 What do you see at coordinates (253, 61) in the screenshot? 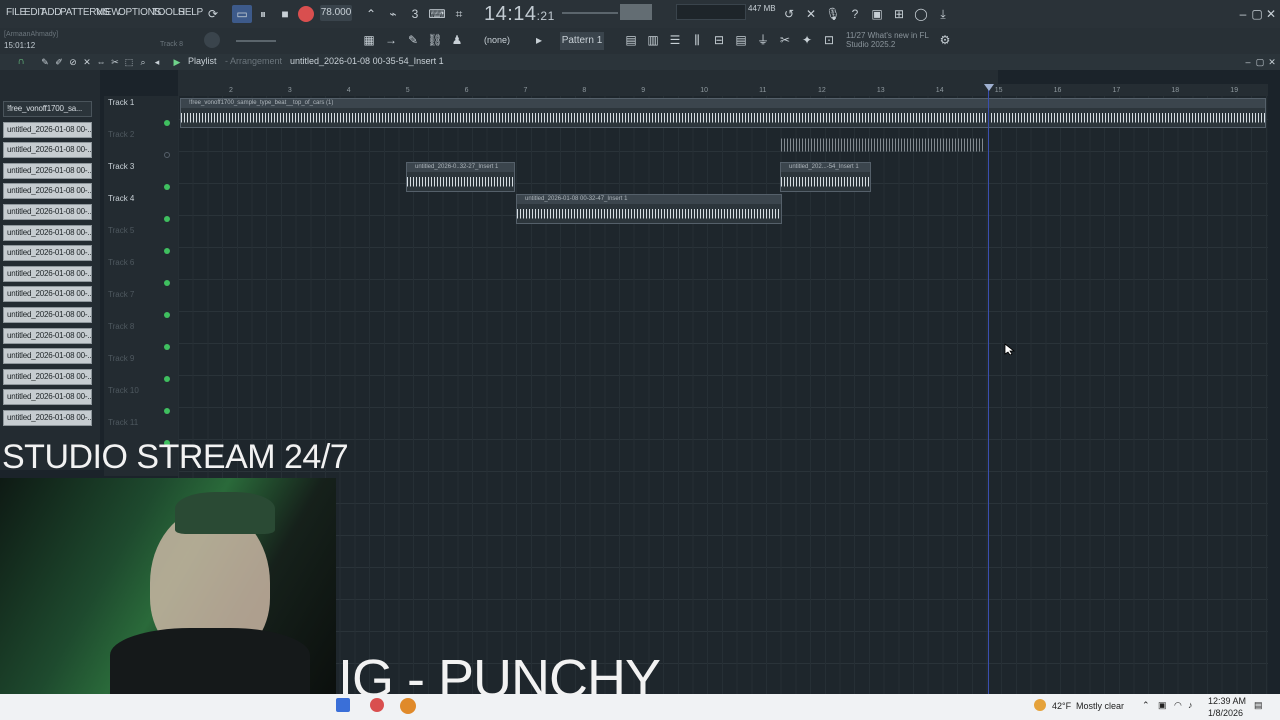
I see `playlist-subtitle: - Arrangement` at bounding box center [253, 61].